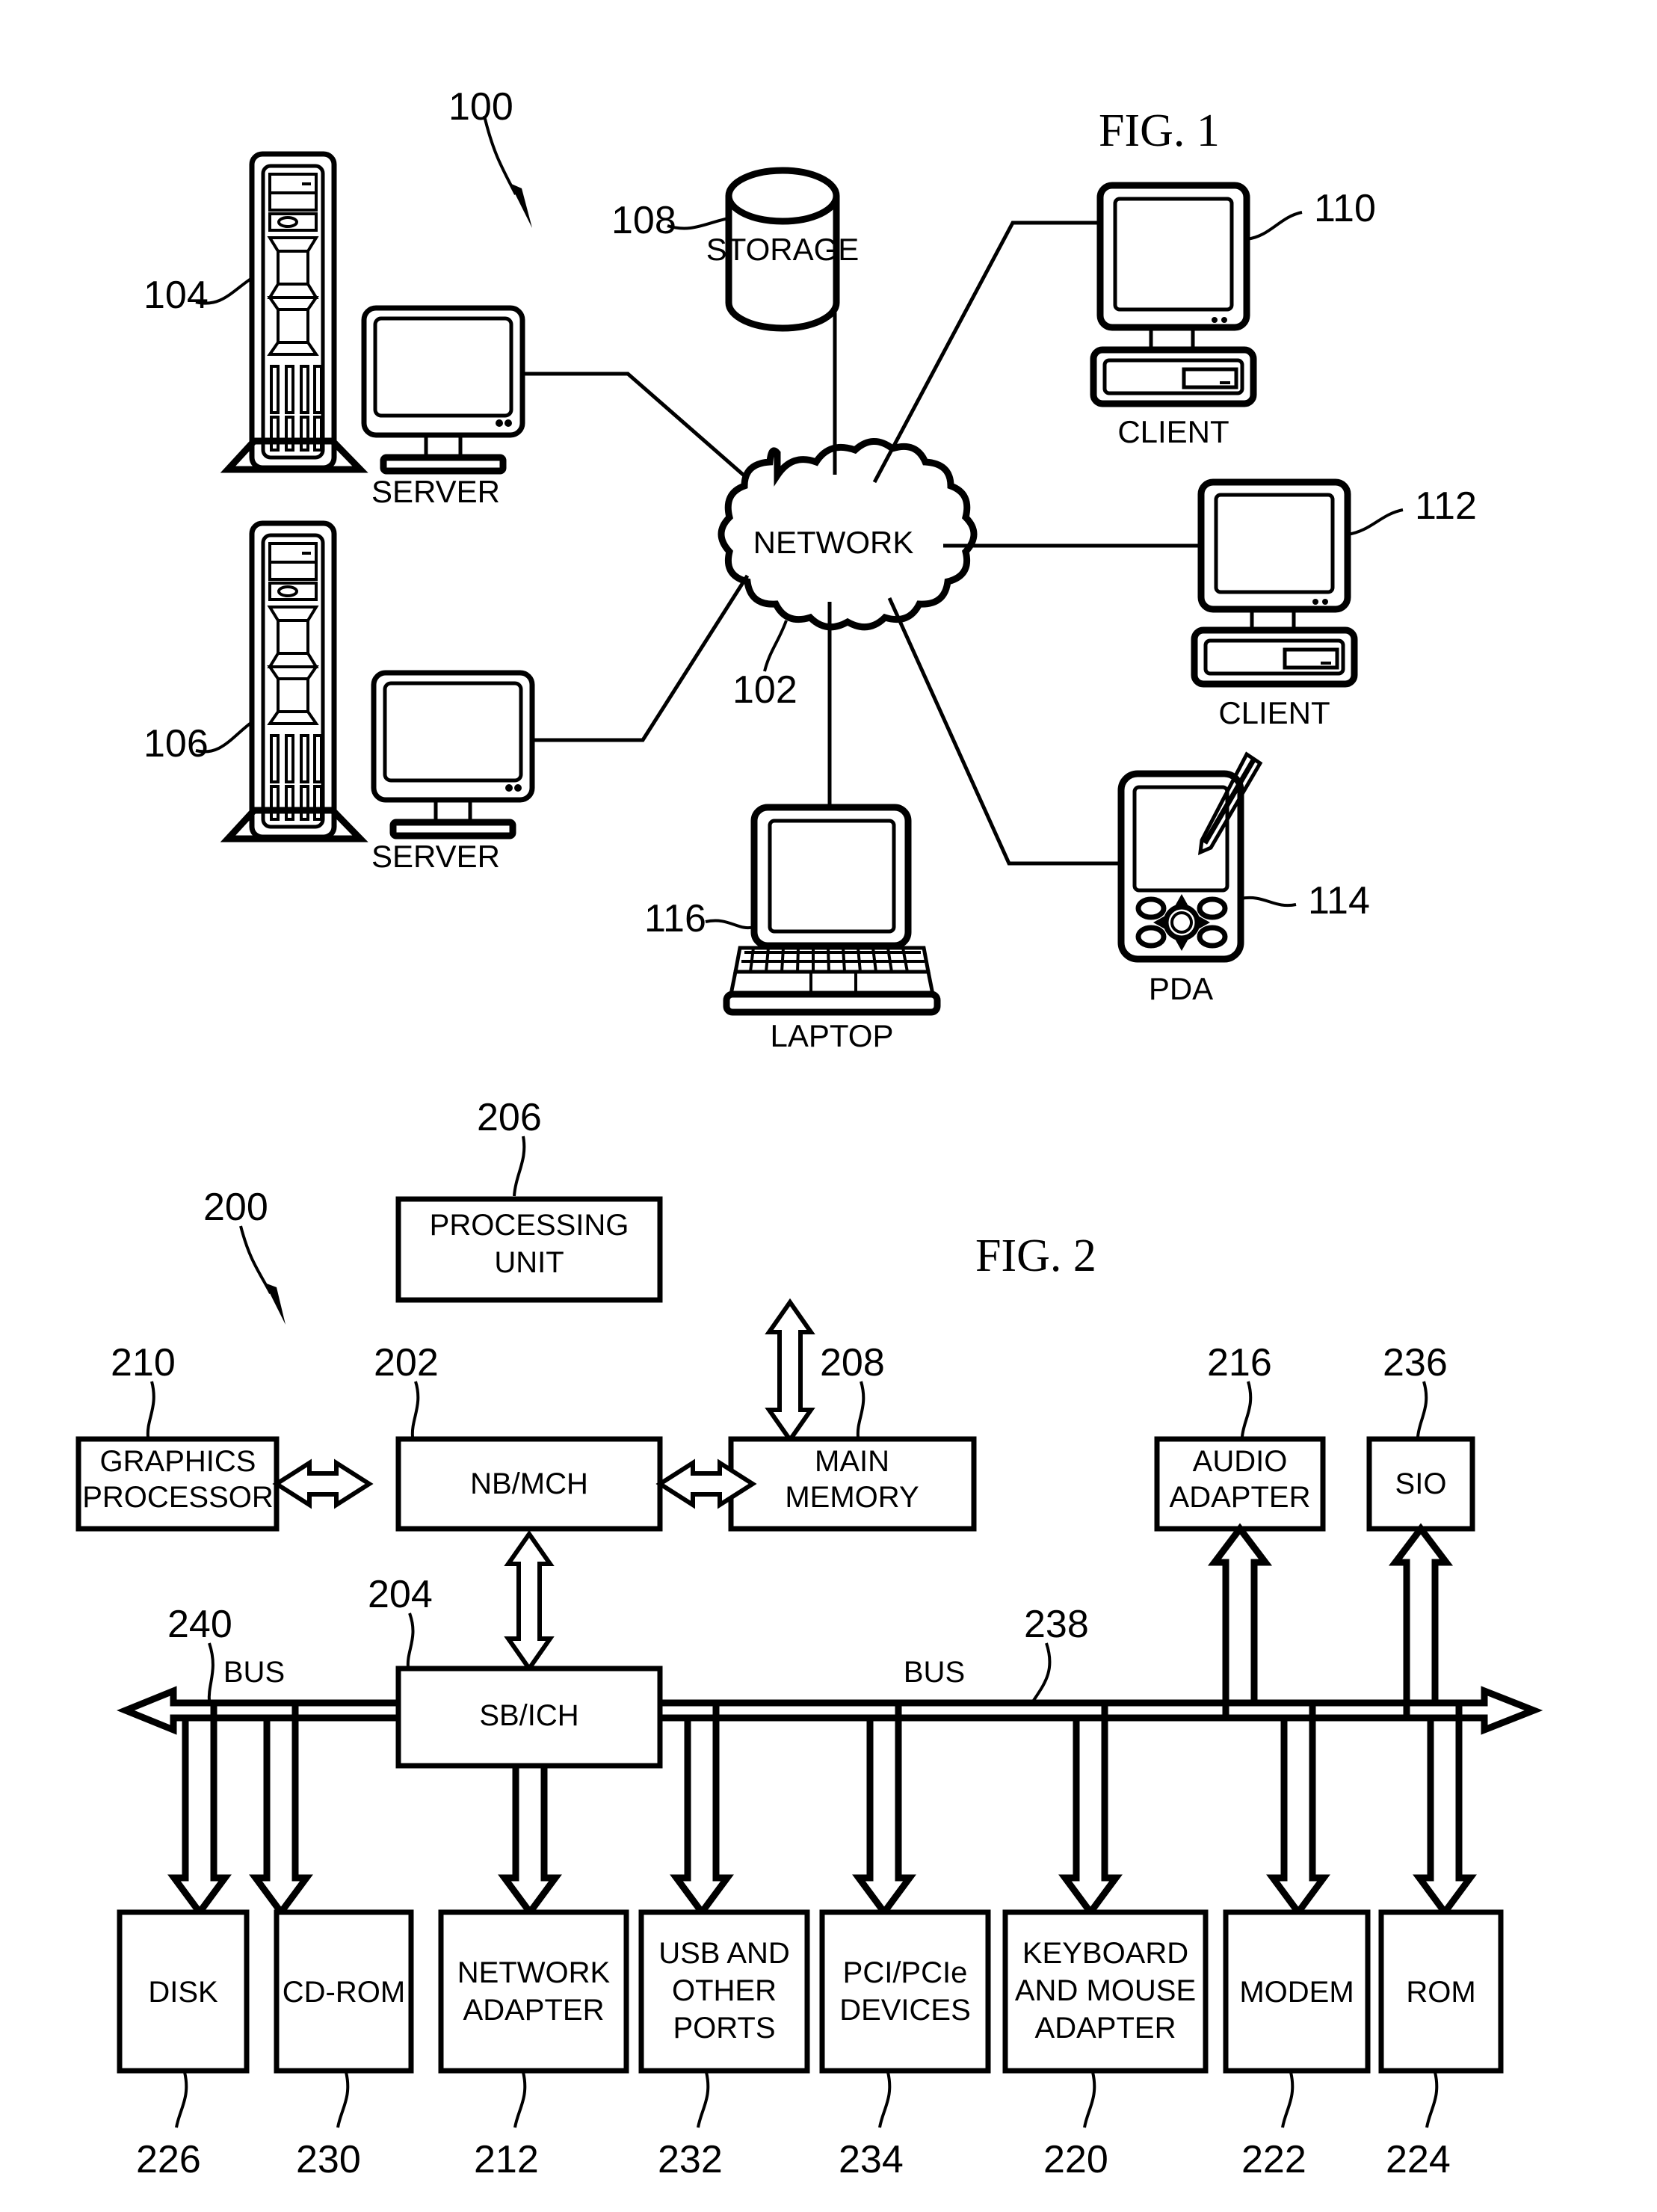  Describe the element at coordinates (257, 1710) in the screenshot. I see `bus-240-line` at that location.